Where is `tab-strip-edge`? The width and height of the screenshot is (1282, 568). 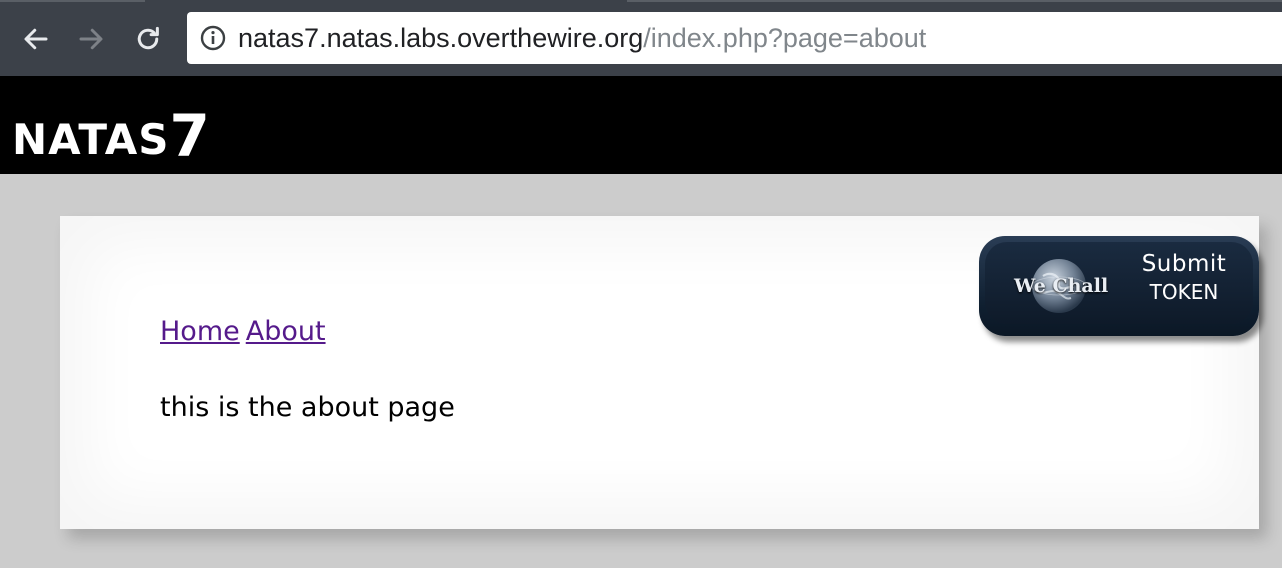 tab-strip-edge is located at coordinates (641, 1).